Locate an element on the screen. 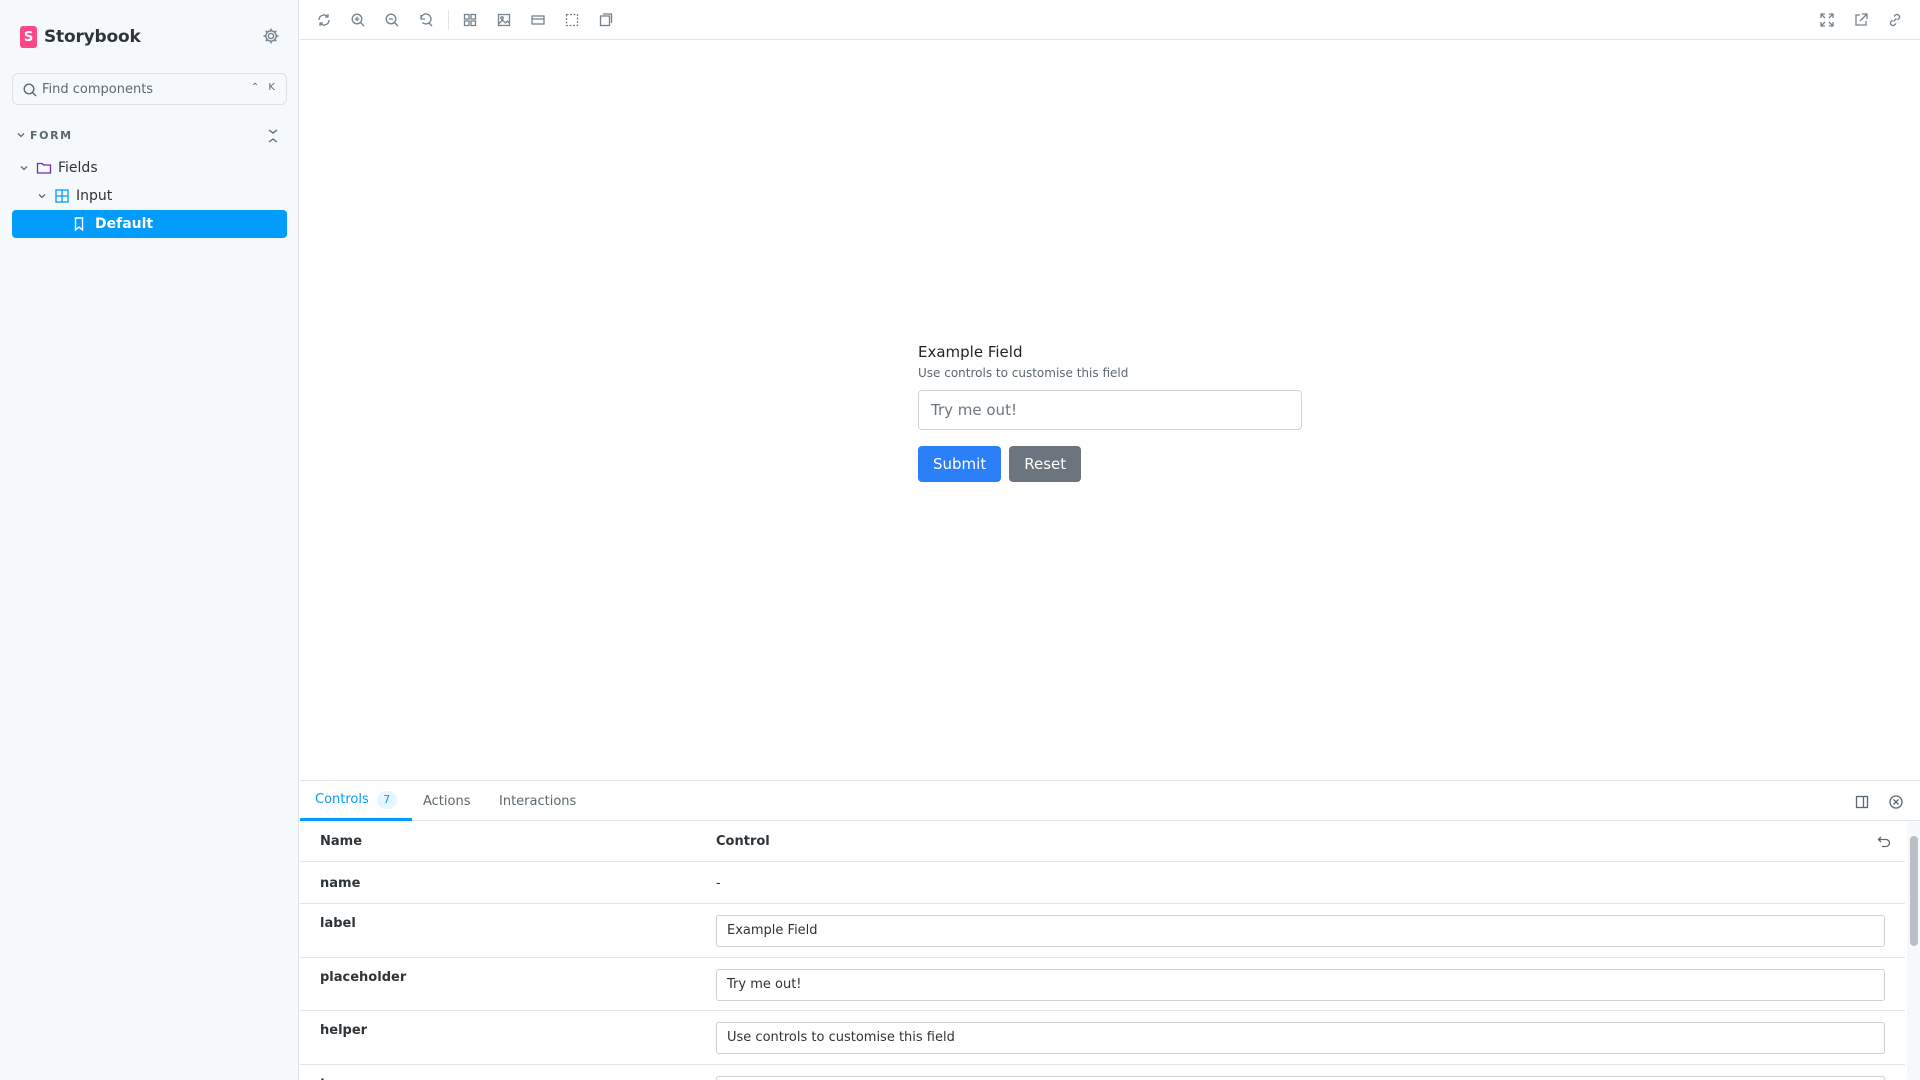 The width and height of the screenshot is (1920, 1080). tab-interactions: Interactions is located at coordinates (537, 801).